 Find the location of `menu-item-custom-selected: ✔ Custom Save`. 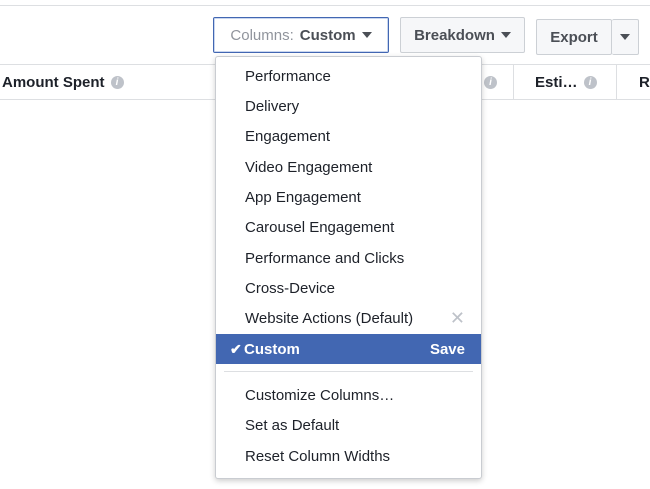

menu-item-custom-selected: ✔ Custom Save is located at coordinates (348, 349).